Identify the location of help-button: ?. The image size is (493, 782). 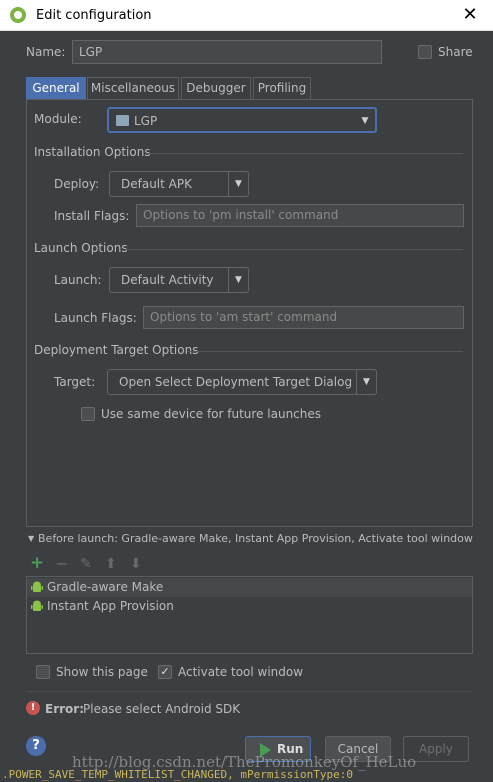
(36, 746).